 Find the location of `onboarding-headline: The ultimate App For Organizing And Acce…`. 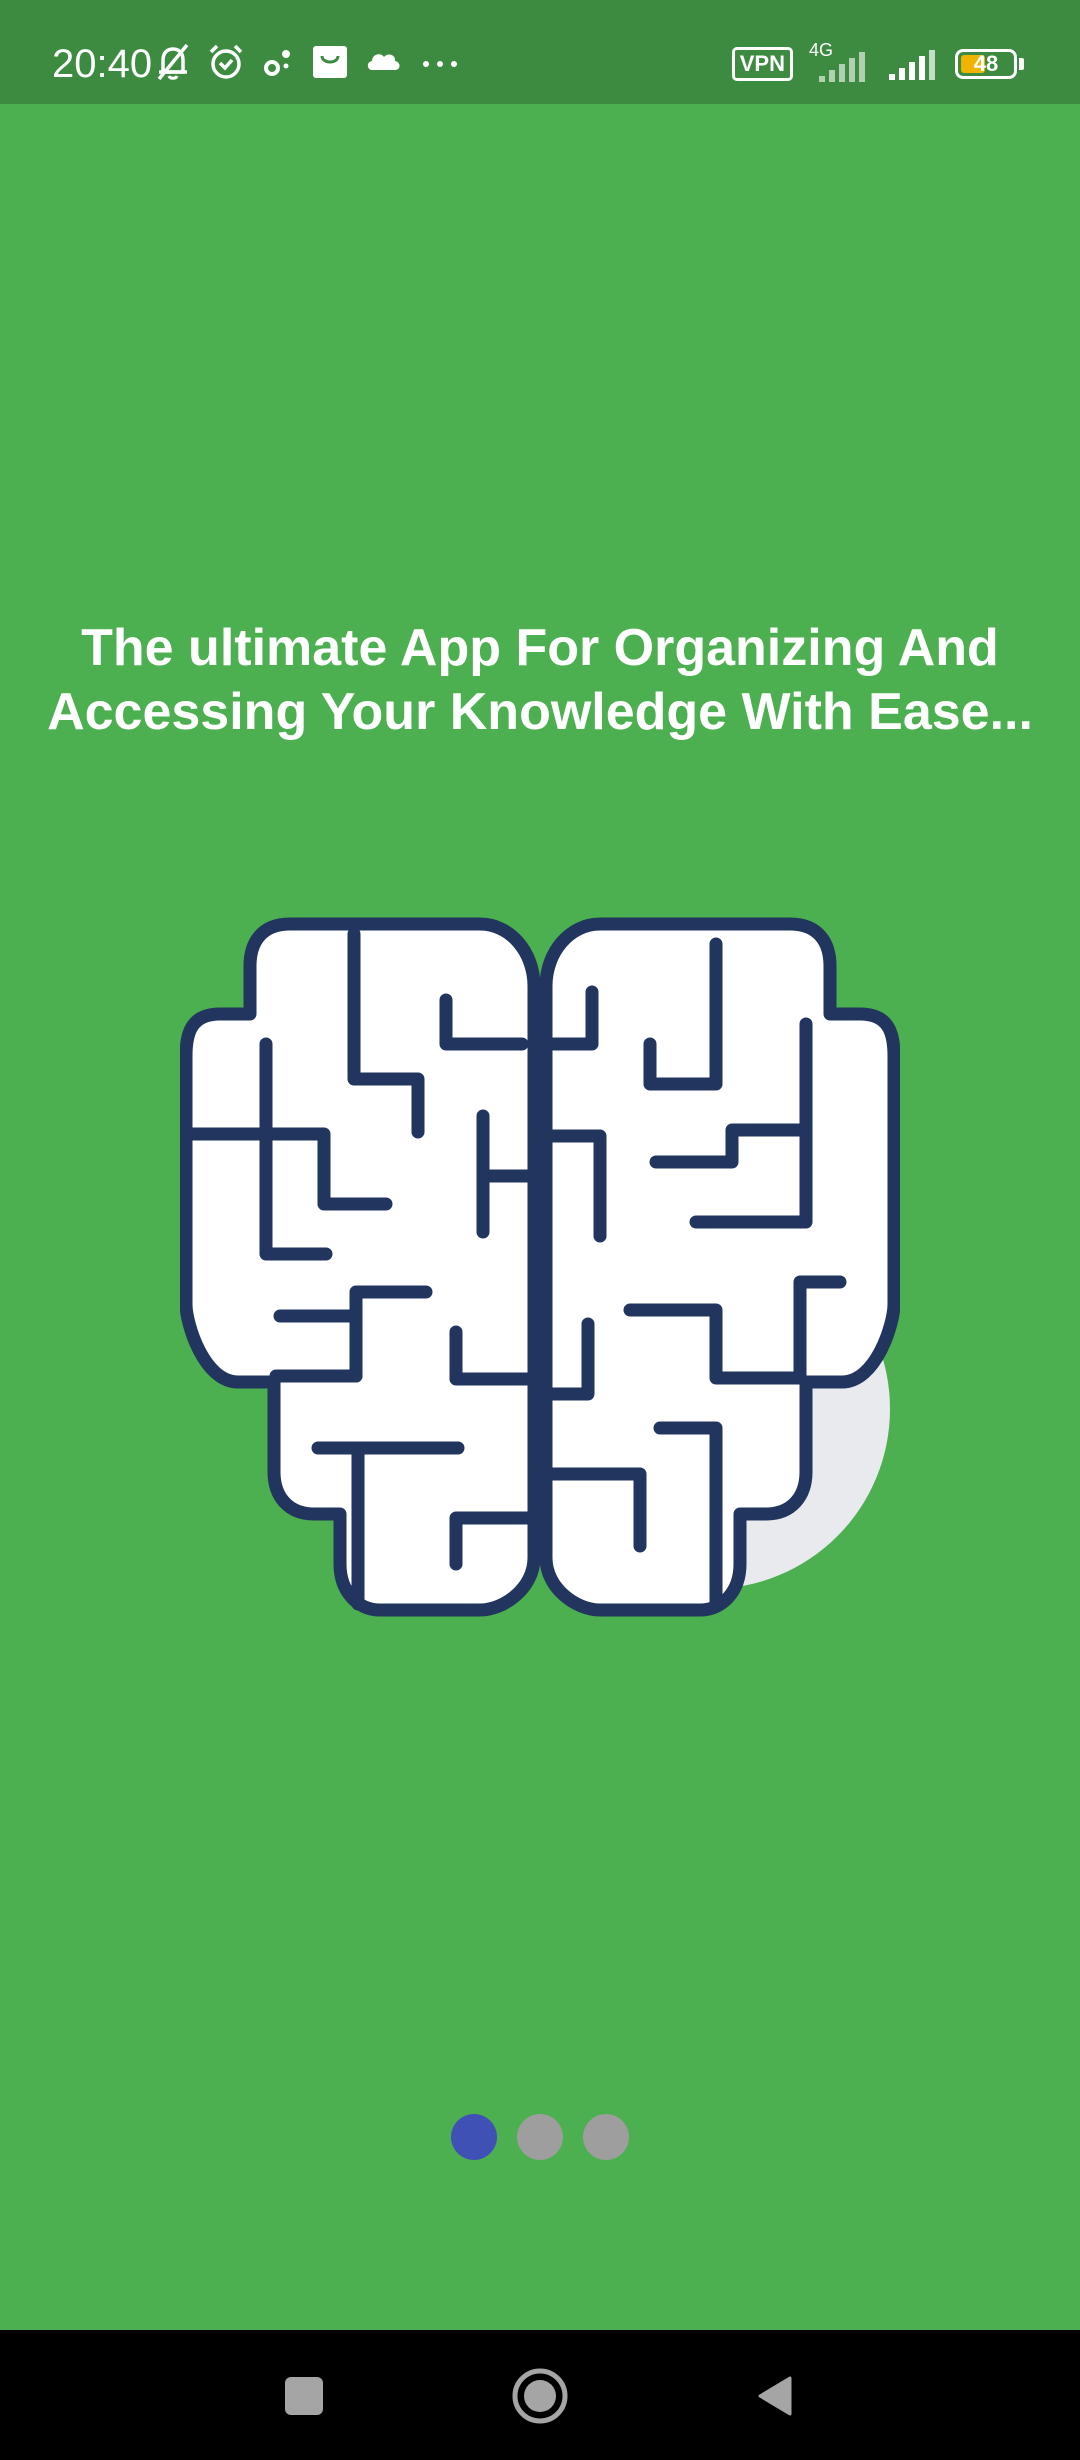

onboarding-headline: The ultimate App For Organizing And Acce… is located at coordinates (540, 680).